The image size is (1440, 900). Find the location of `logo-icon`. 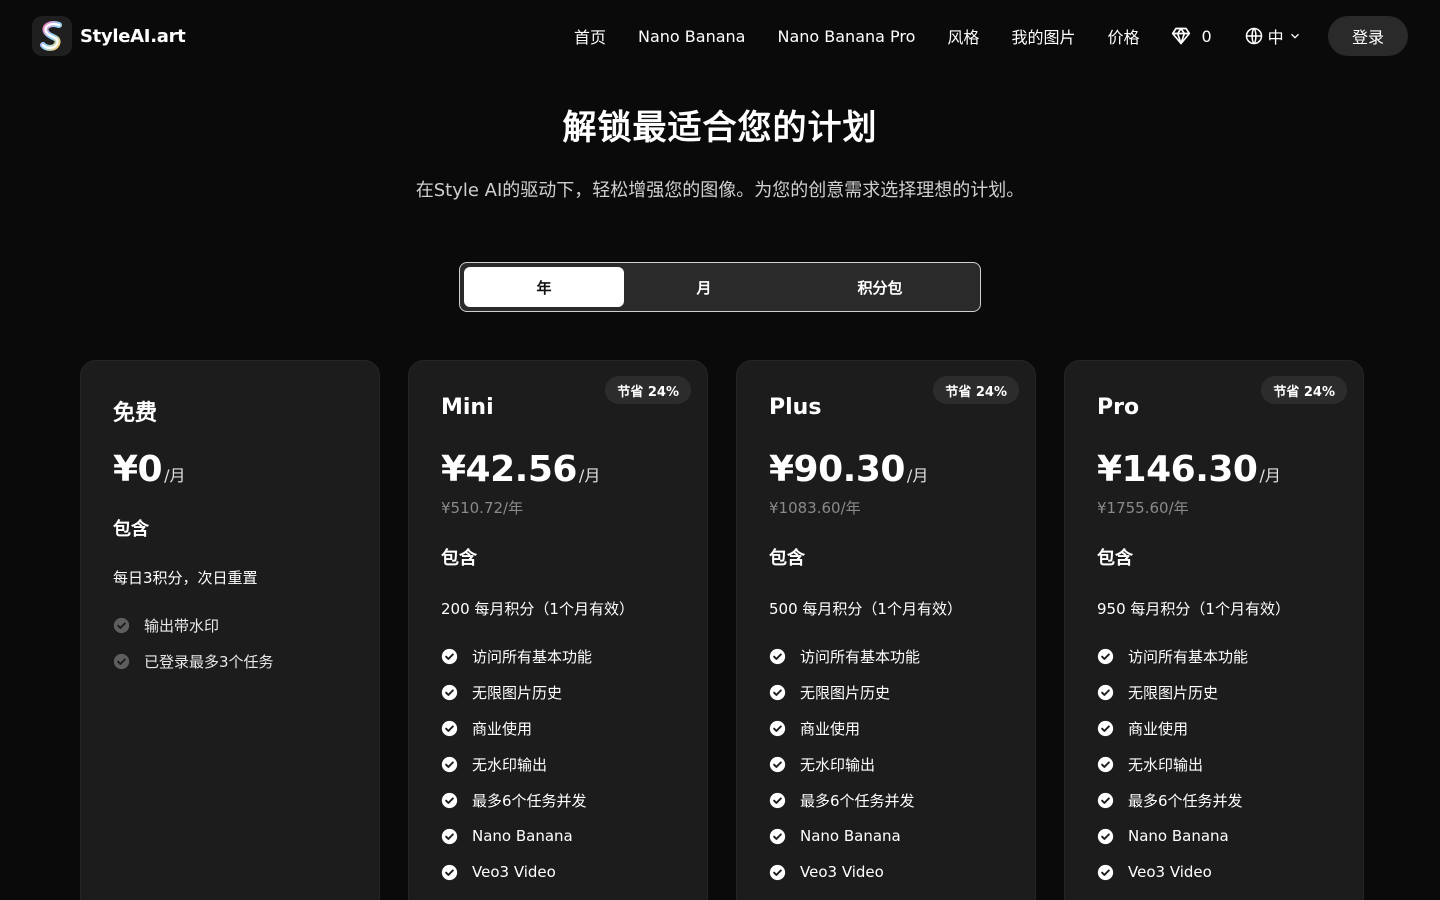

logo-icon is located at coordinates (52, 36).